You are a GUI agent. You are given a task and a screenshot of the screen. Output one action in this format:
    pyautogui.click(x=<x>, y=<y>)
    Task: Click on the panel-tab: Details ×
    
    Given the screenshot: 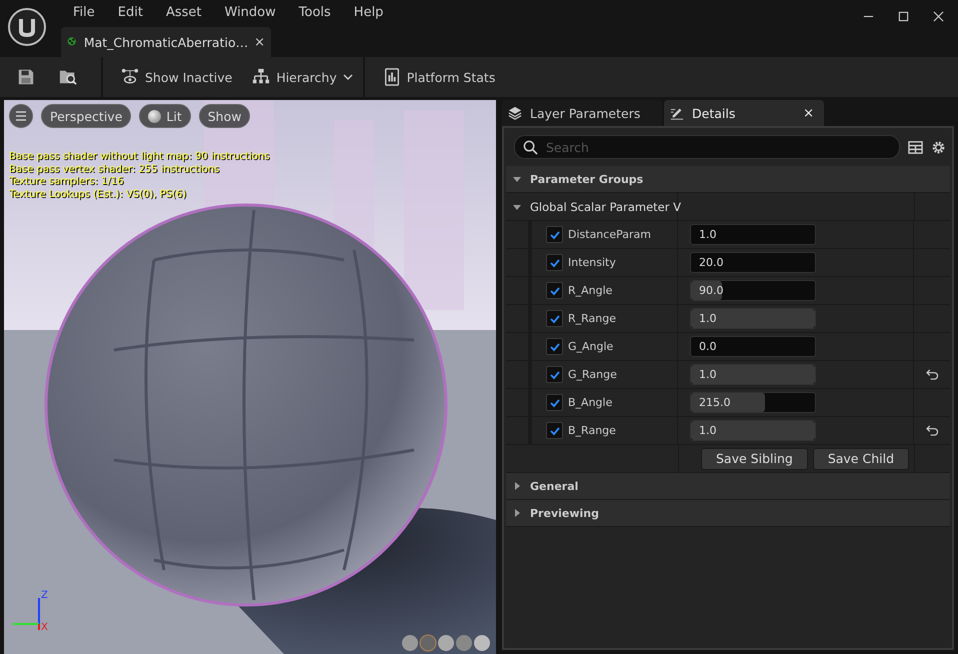 What is the action you would take?
    pyautogui.click(x=744, y=113)
    